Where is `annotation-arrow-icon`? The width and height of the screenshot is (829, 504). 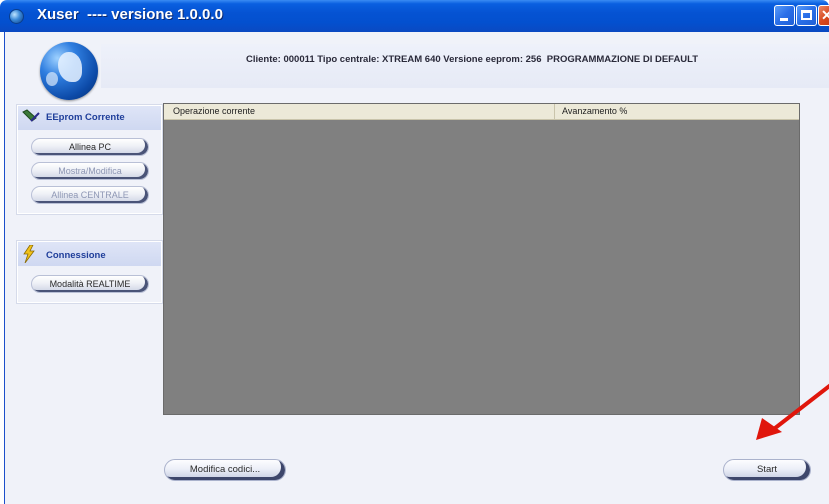
annotation-arrow-icon is located at coordinates (792, 411).